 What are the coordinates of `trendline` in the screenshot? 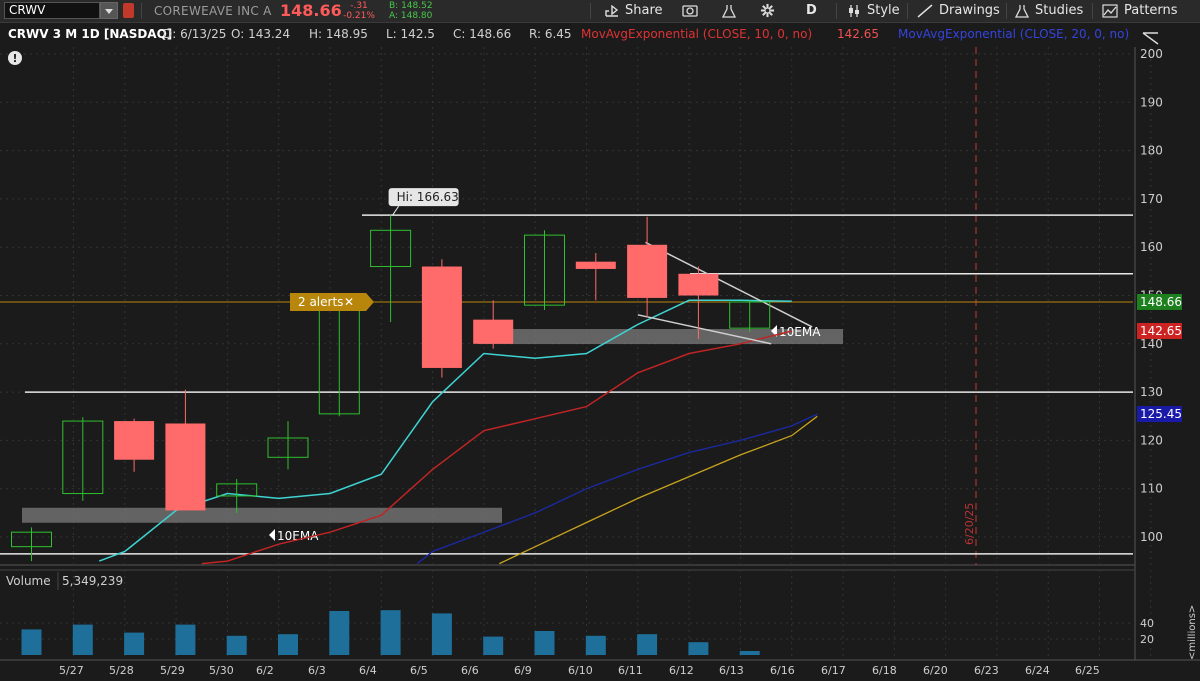 It's located at (729, 284).